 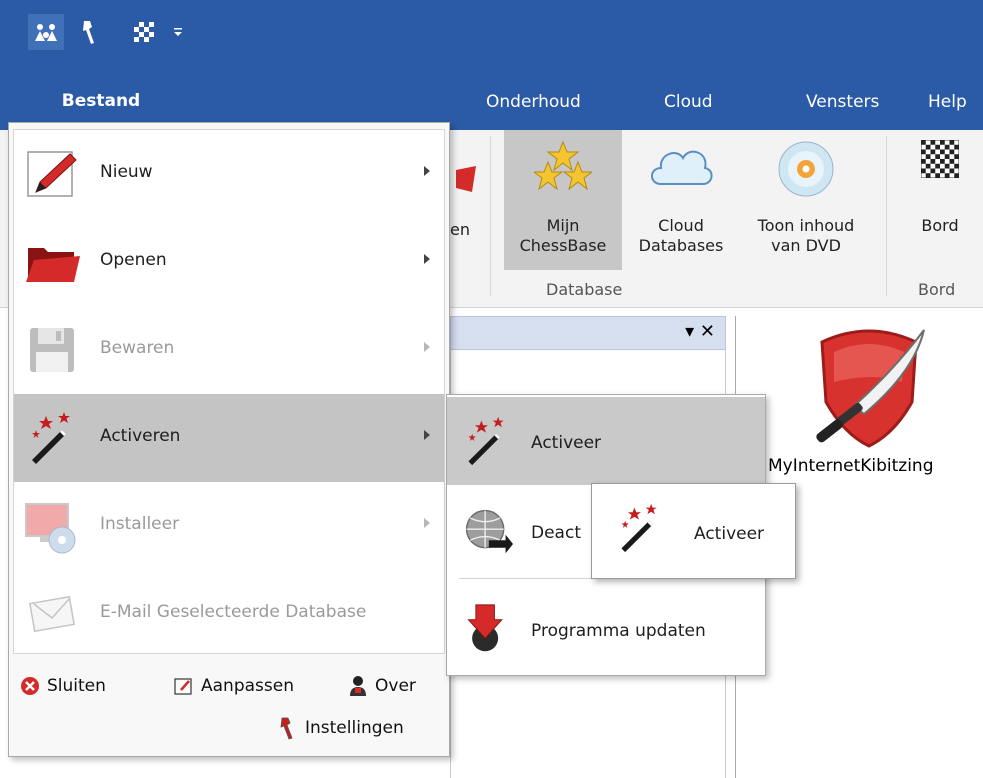 I want to click on monitor-dvd-icon, so click(x=50, y=528).